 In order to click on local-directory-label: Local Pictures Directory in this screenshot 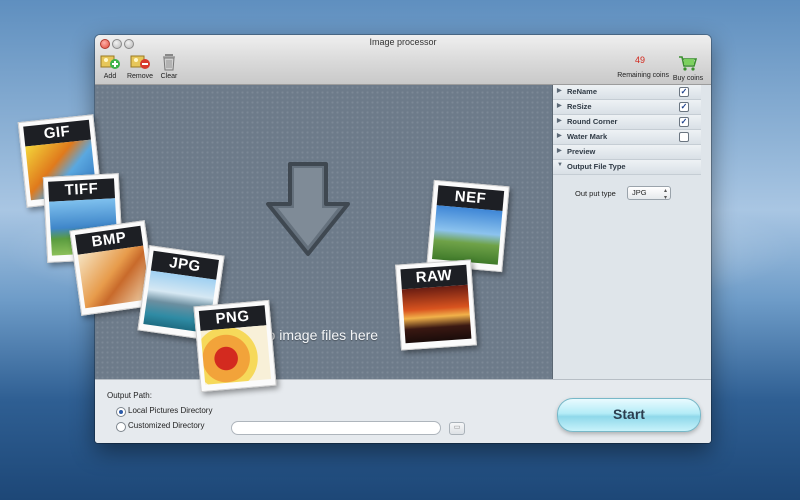, I will do `click(170, 410)`.